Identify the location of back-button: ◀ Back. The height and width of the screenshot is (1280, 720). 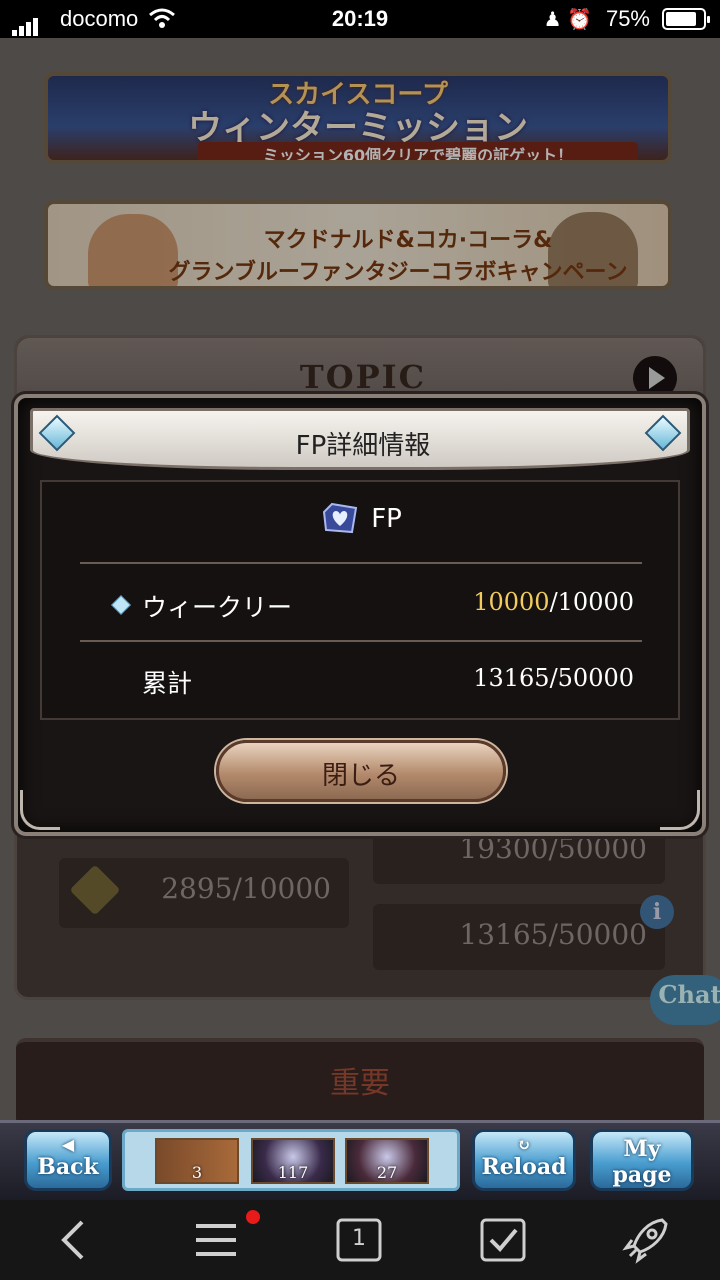
(68, 1160).